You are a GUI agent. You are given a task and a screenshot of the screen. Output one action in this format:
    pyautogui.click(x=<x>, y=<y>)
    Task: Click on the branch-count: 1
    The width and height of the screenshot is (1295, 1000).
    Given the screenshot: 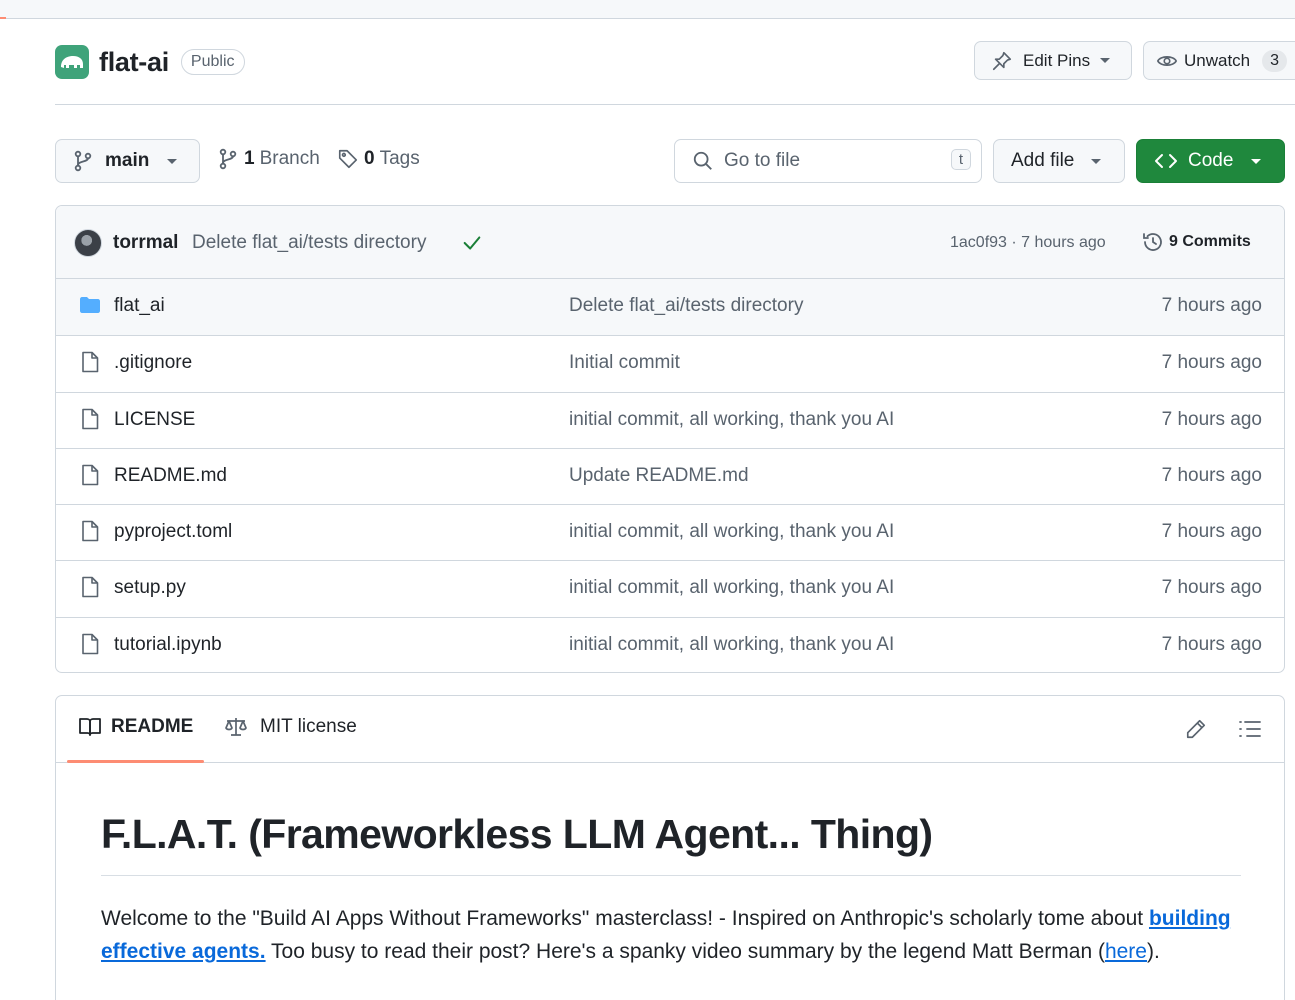 What is the action you would take?
    pyautogui.click(x=249, y=158)
    